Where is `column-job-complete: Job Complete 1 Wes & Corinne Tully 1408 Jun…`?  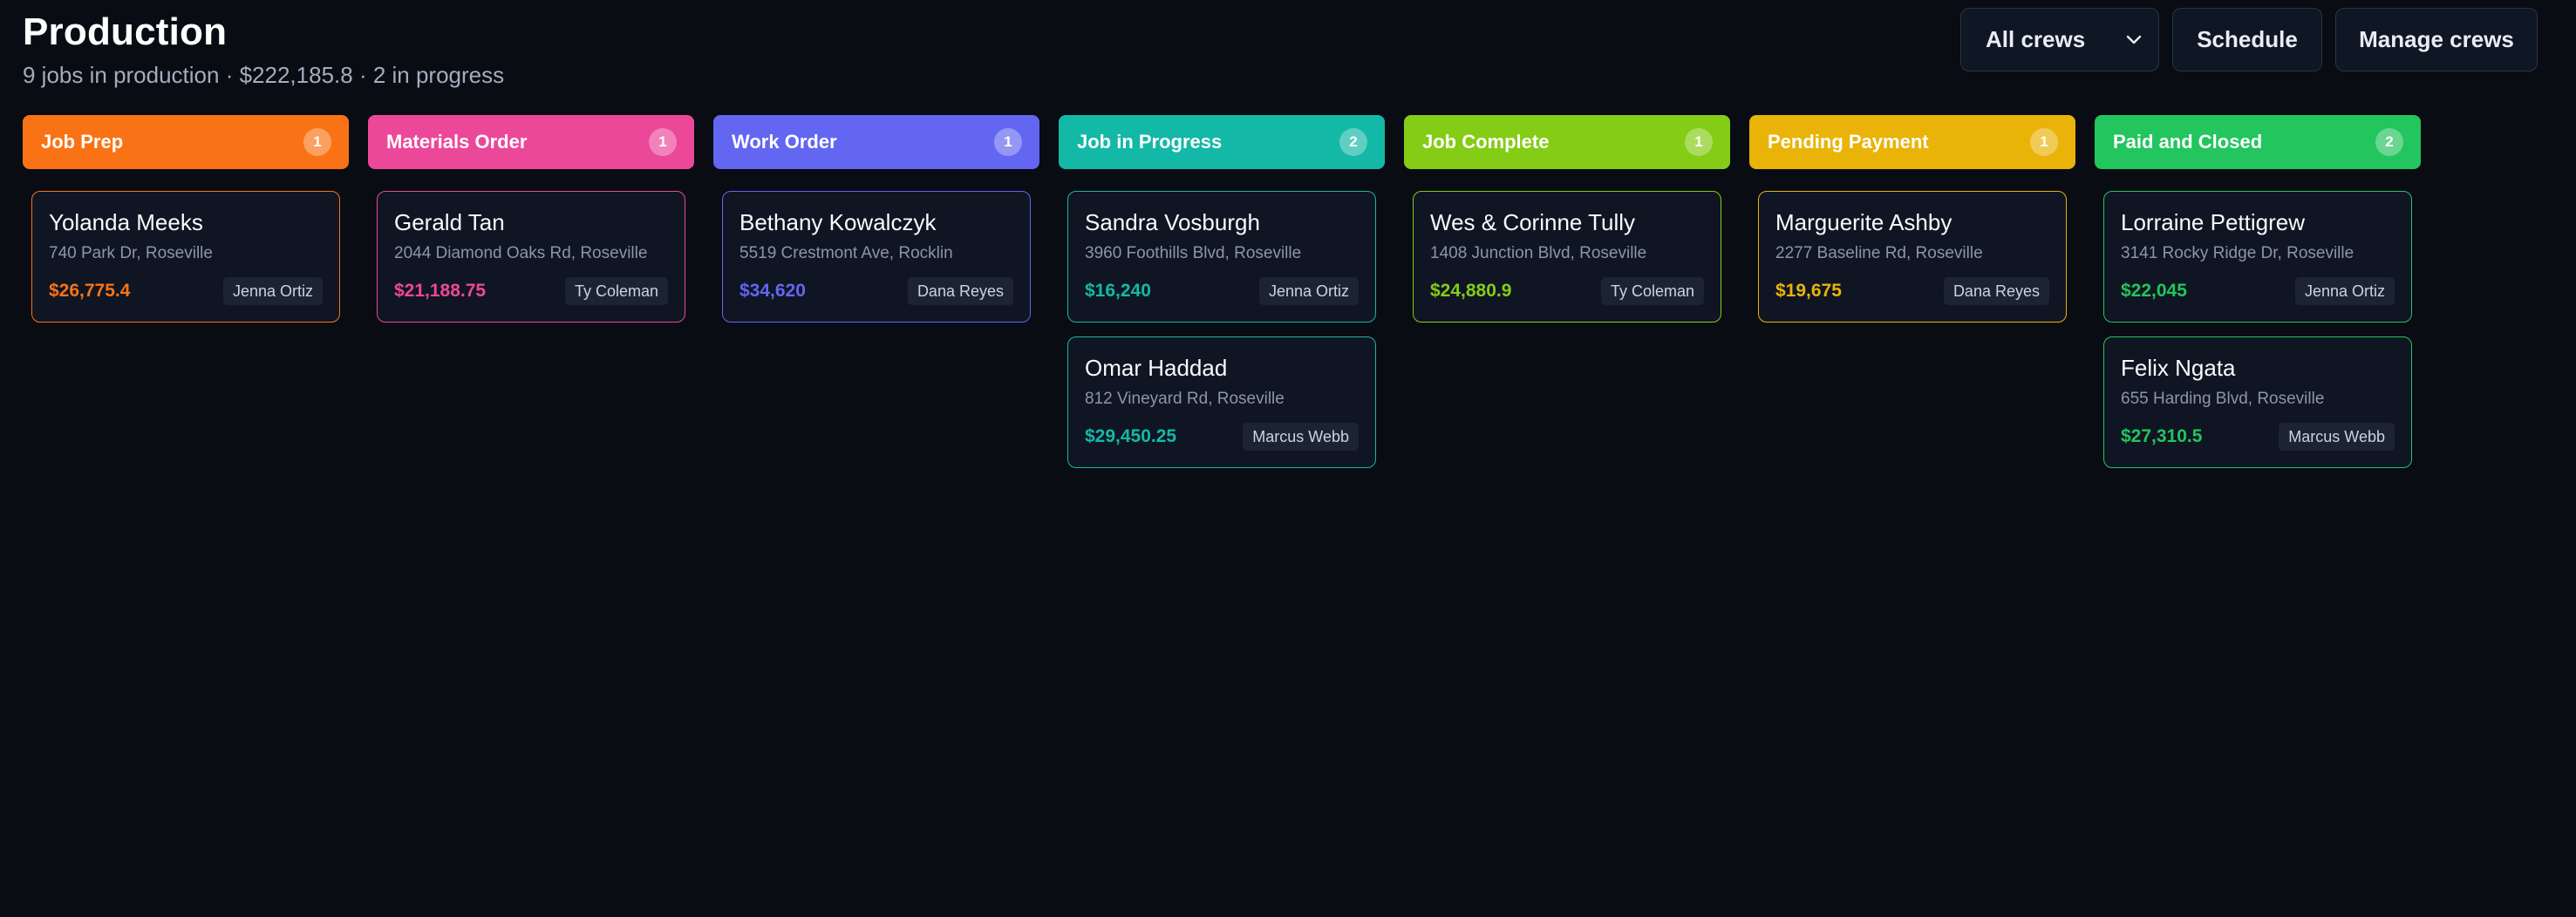
column-job-complete: Job Complete 1 Wes & Corinne Tully 1408 Jun… is located at coordinates (1567, 292).